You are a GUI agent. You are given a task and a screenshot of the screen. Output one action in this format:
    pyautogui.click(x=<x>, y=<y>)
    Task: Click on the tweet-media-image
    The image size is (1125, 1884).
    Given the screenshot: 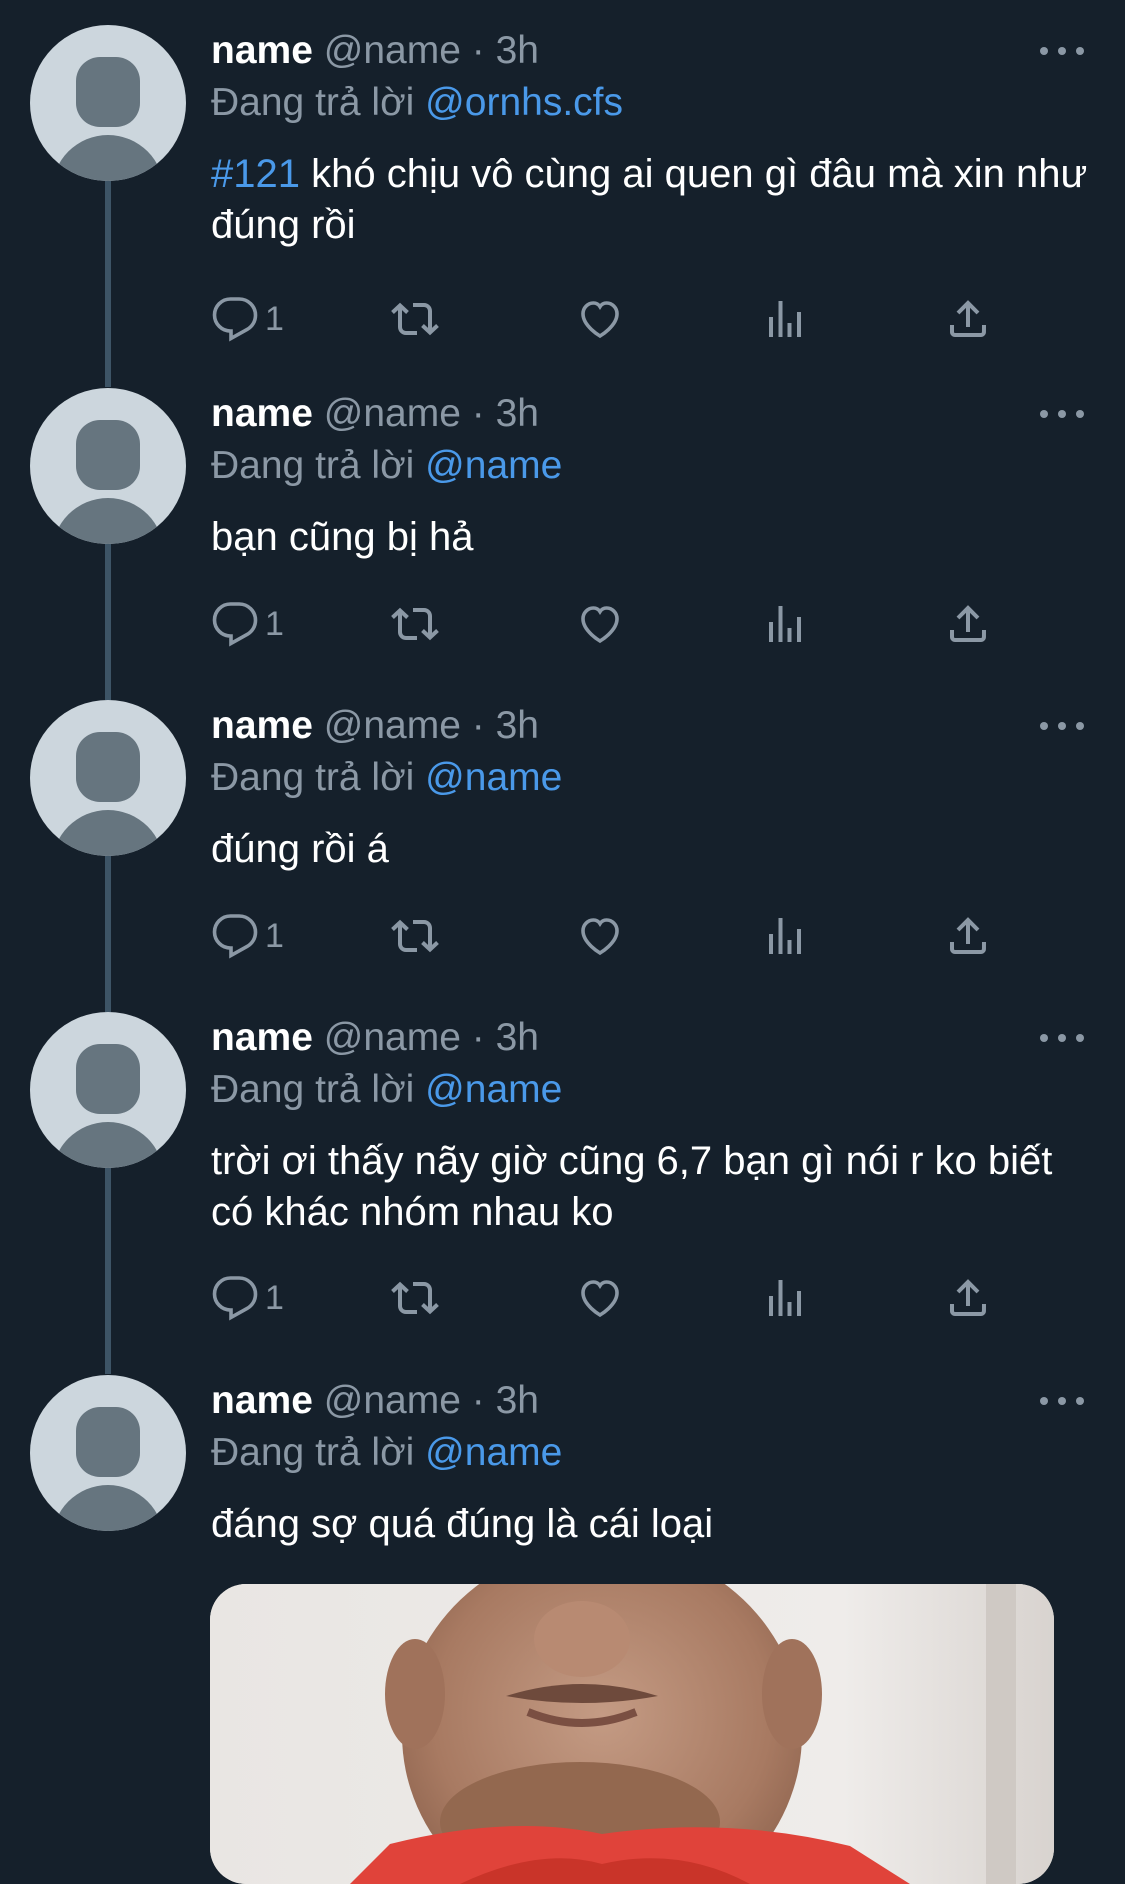 What is the action you would take?
    pyautogui.click(x=632, y=1734)
    